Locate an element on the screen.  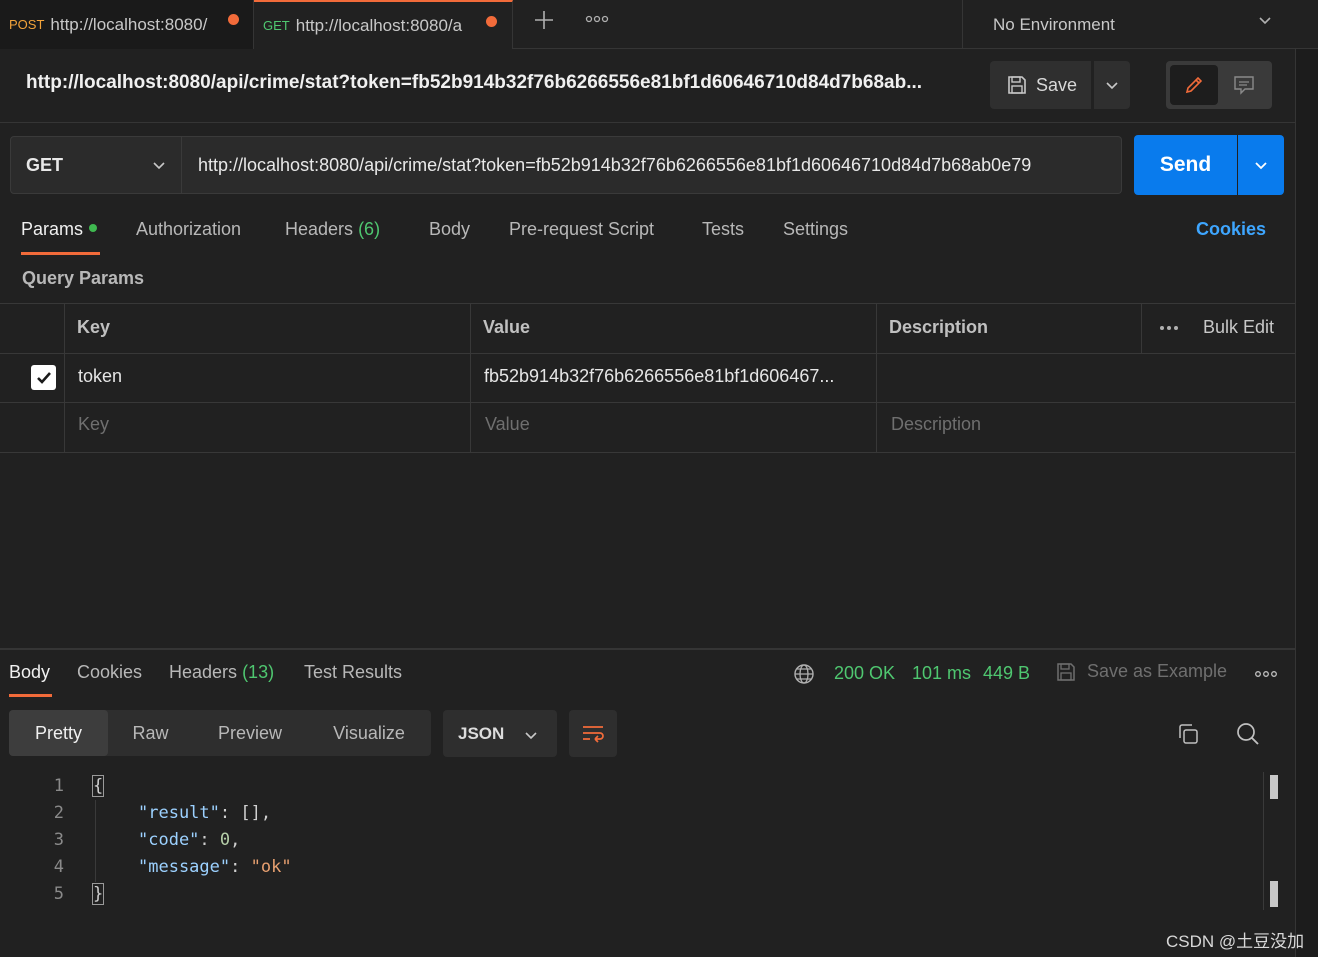
wrap-lines-icon is located at coordinates (593, 734).